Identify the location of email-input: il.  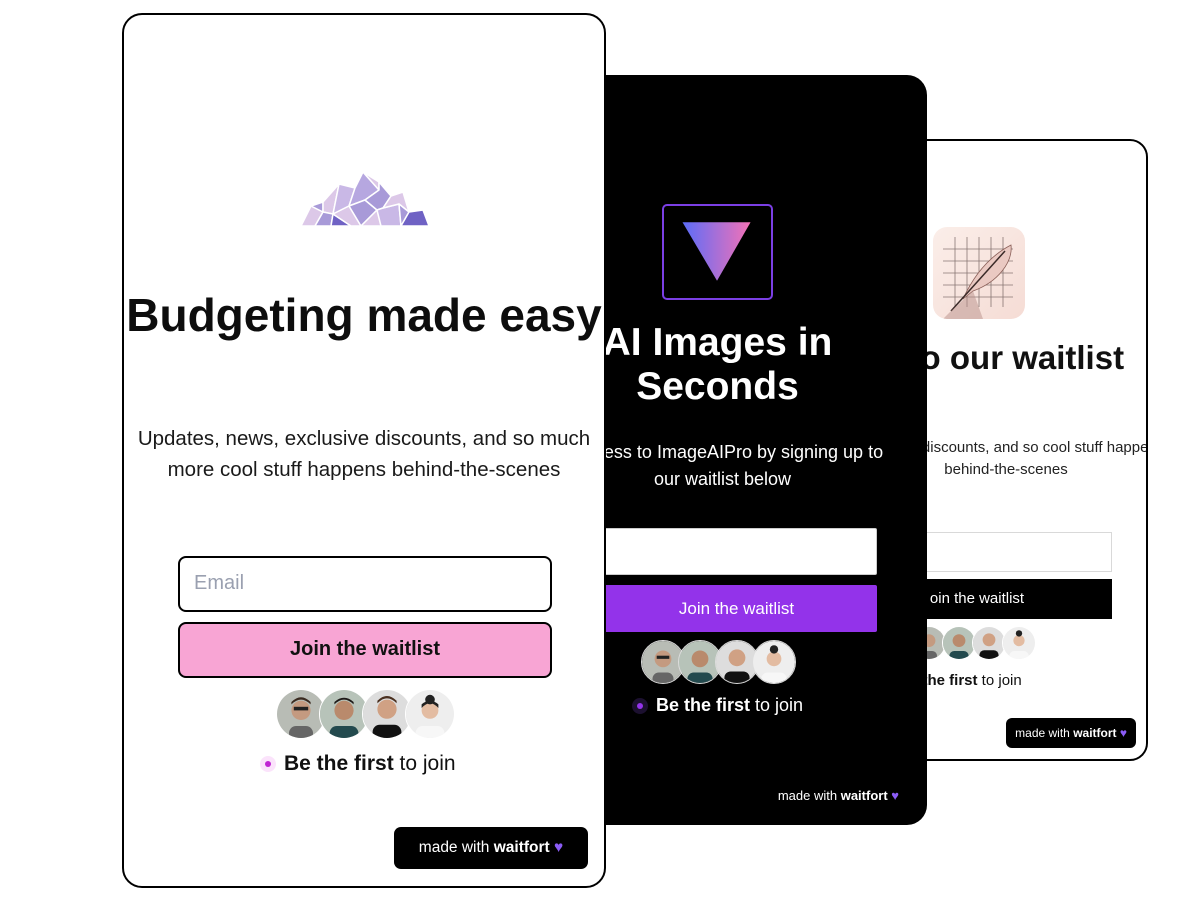
(718, 551).